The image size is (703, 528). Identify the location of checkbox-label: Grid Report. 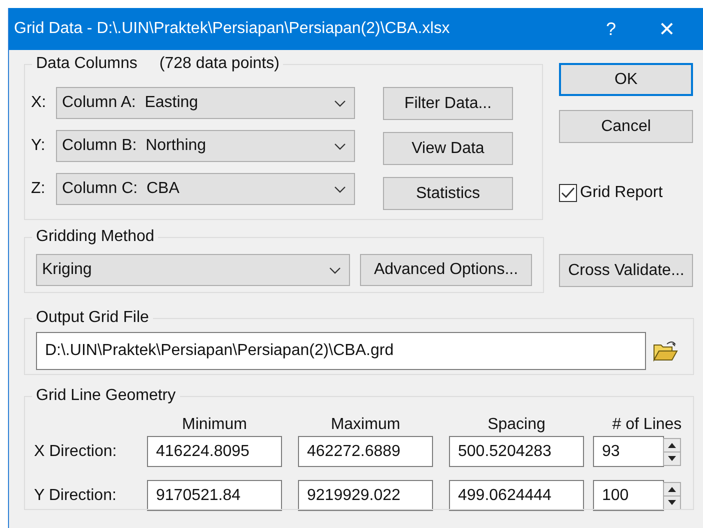
(621, 193).